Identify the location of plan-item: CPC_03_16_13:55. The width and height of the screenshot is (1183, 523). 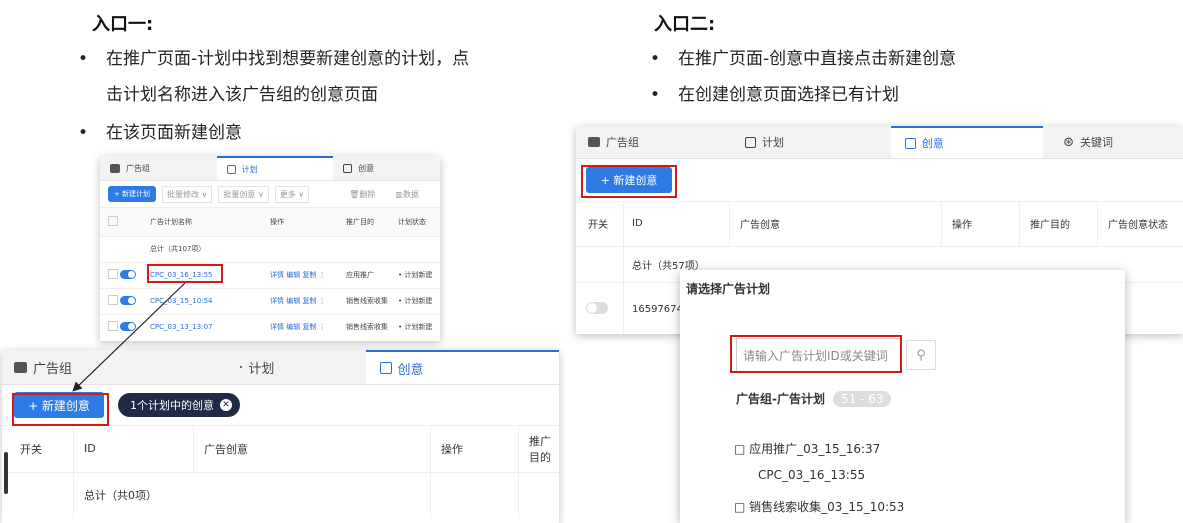
(811, 475).